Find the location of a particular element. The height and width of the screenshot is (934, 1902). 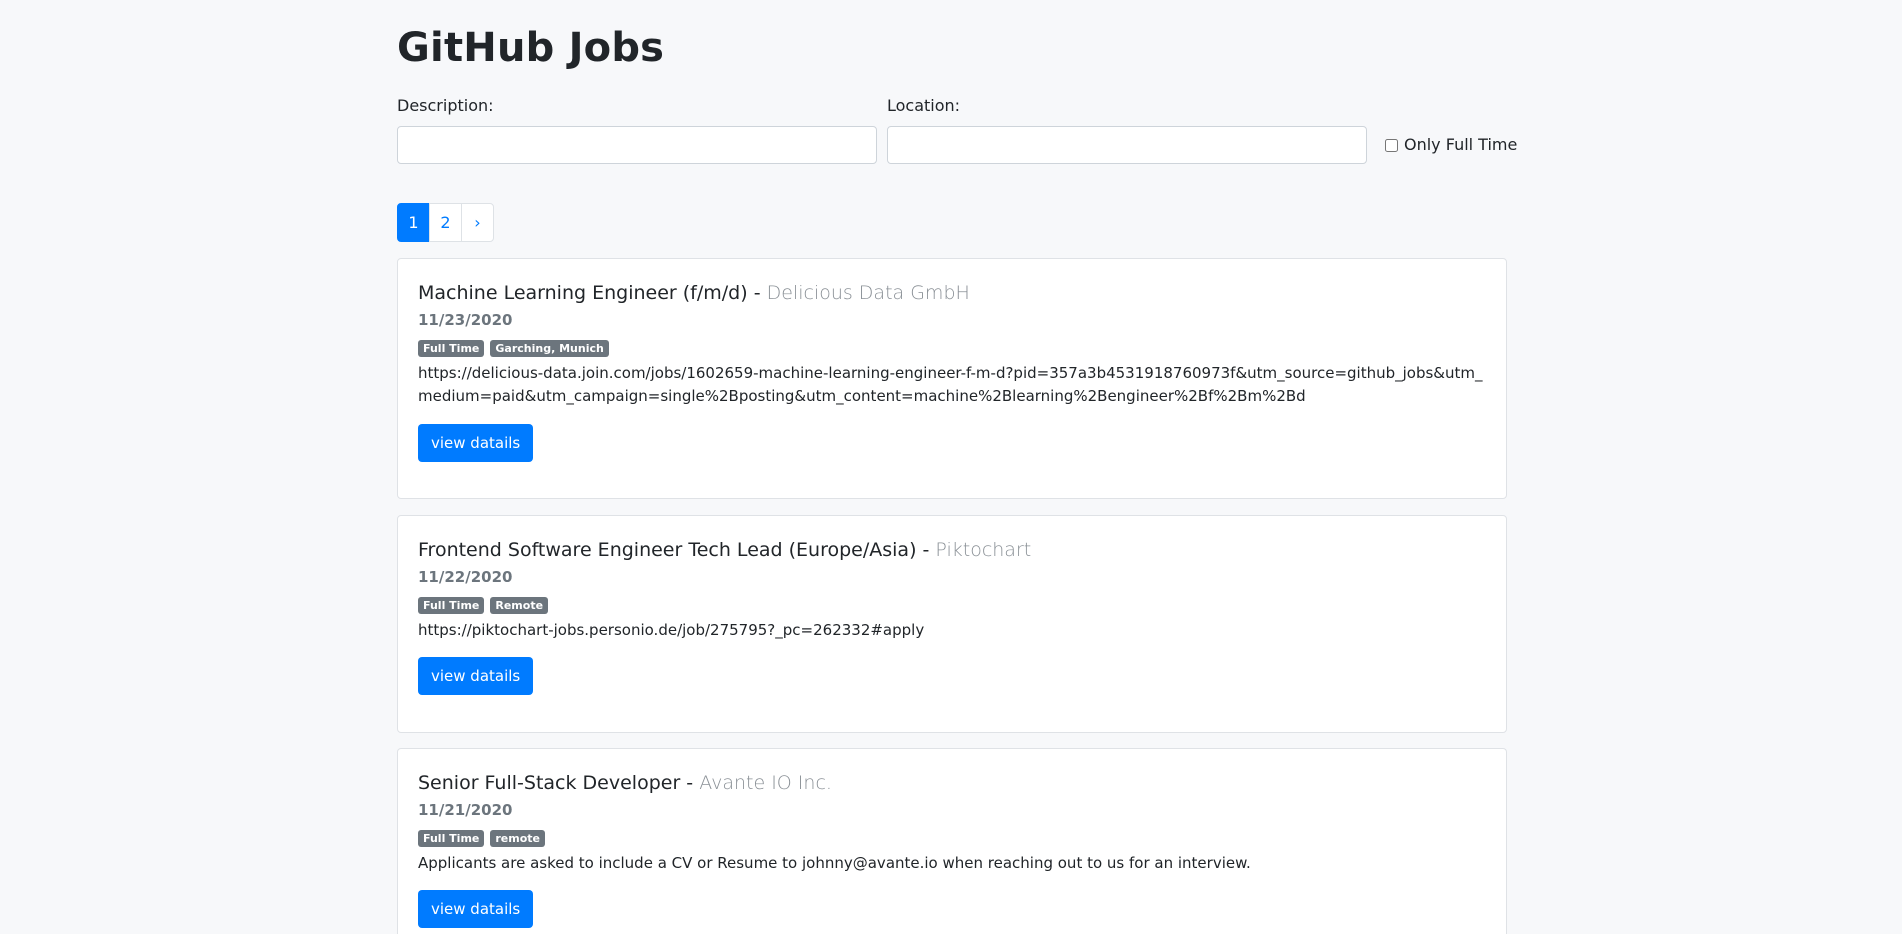

company-name: Avante IO Inc. is located at coordinates (765, 783).